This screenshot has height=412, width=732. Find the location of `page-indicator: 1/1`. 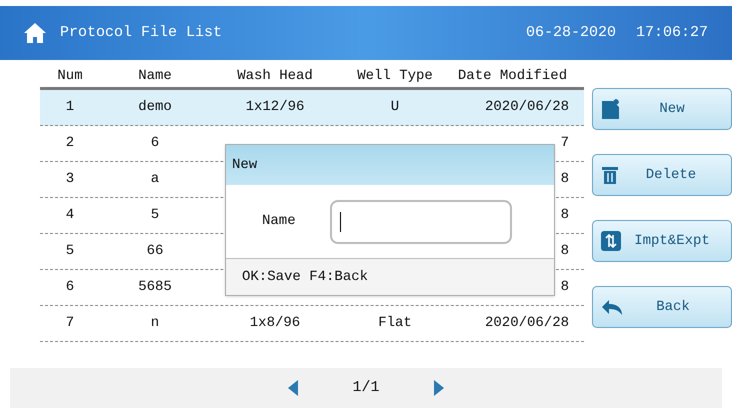

page-indicator: 1/1 is located at coordinates (366, 388).